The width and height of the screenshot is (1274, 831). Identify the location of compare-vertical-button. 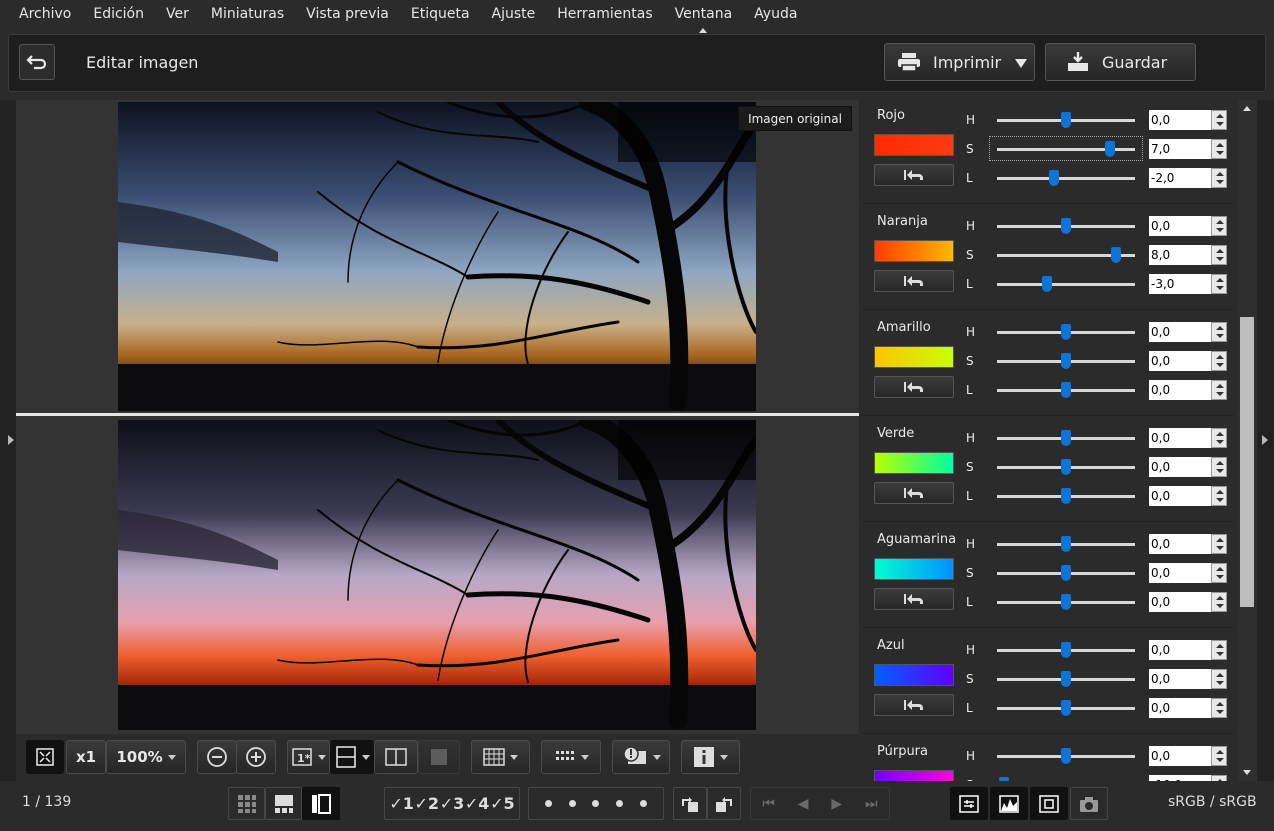
(352, 757).